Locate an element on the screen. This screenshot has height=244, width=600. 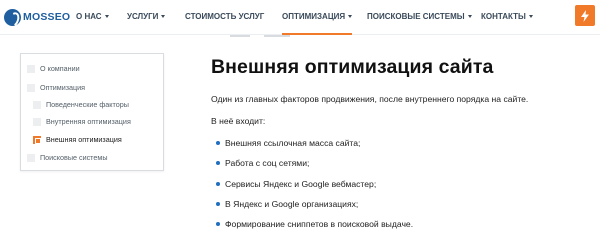
nav-item-services: УСЛУГИ is located at coordinates (146, 16).